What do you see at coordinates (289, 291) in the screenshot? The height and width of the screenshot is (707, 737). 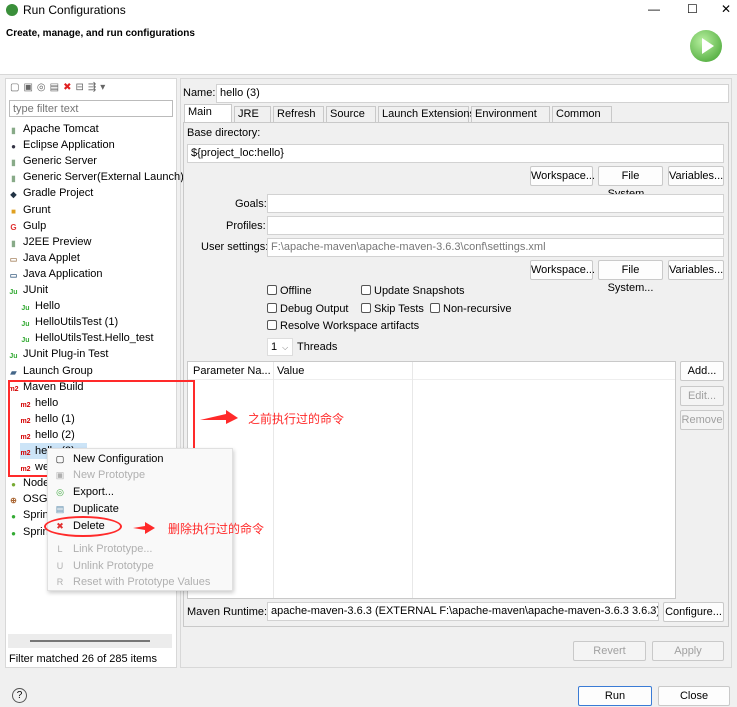 I see `offline-checkbox: Offline` at bounding box center [289, 291].